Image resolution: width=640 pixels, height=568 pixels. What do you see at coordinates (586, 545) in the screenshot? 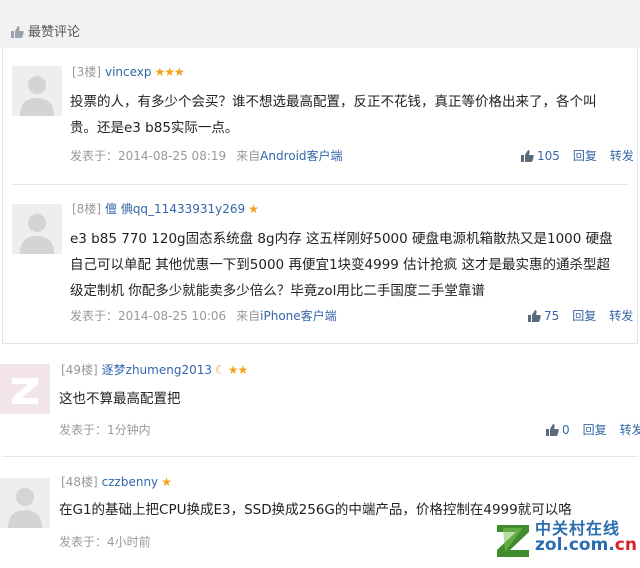
I see `watermark-en-text: zol.com.cn` at bounding box center [586, 545].